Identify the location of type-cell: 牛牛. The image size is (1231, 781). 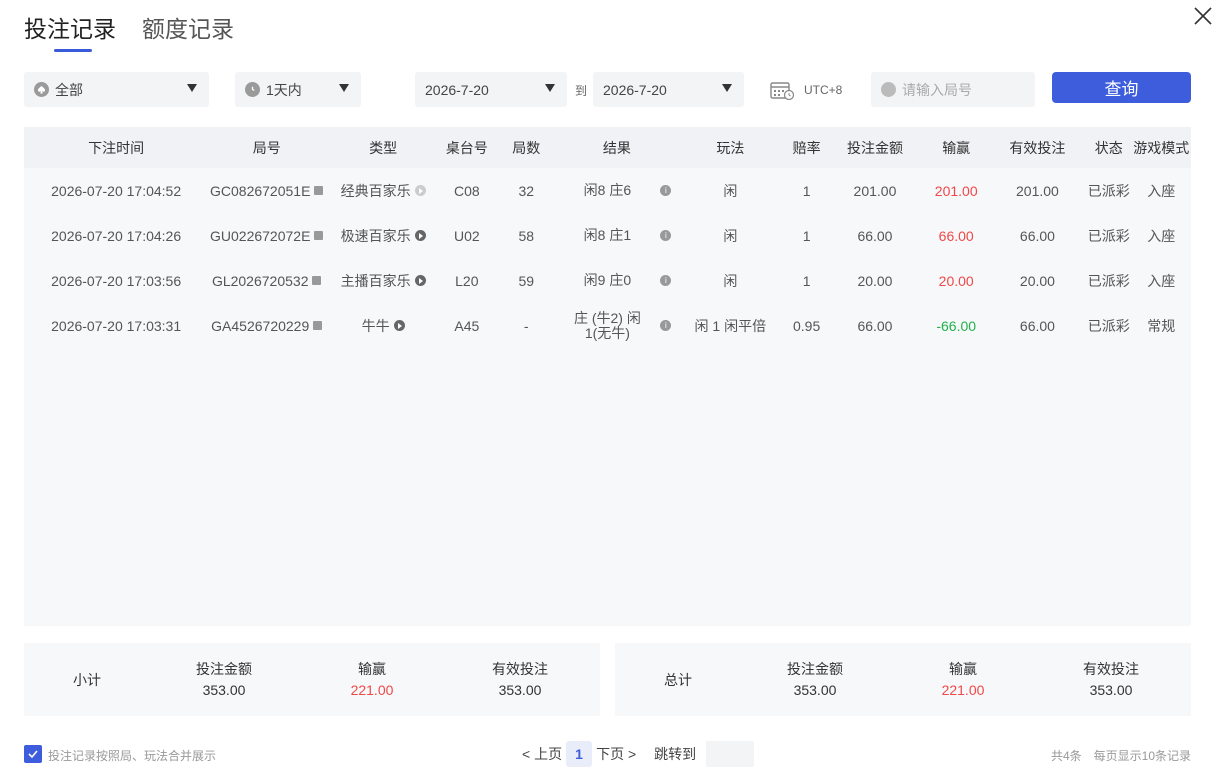
(383, 326).